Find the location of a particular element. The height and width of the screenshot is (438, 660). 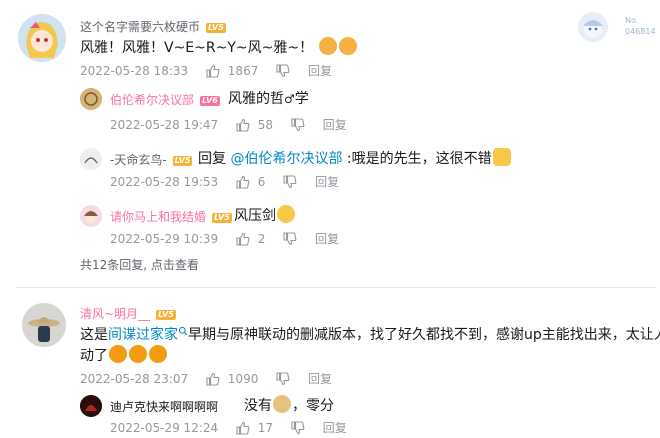

comment-username: 清风~明月__ LV5 is located at coordinates (128, 314).